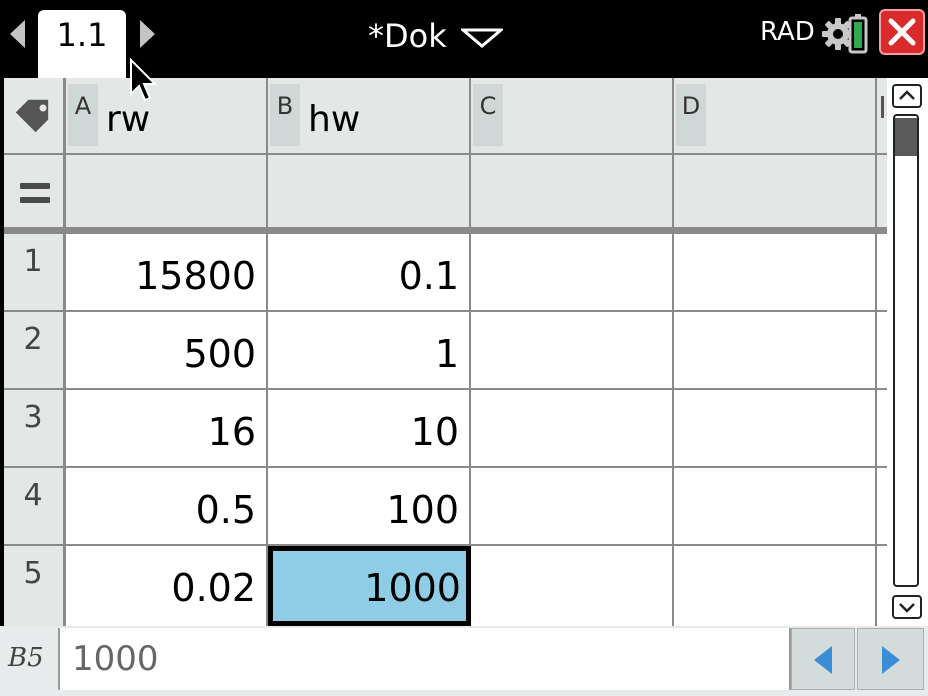 This screenshot has width=928, height=696. What do you see at coordinates (33, 339) in the screenshot?
I see `row-number: 2` at bounding box center [33, 339].